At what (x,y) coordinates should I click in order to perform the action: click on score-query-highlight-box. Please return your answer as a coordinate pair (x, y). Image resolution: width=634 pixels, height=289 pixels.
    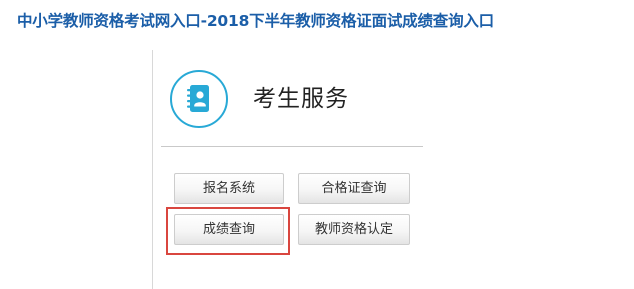
    Looking at the image, I should click on (228, 231).